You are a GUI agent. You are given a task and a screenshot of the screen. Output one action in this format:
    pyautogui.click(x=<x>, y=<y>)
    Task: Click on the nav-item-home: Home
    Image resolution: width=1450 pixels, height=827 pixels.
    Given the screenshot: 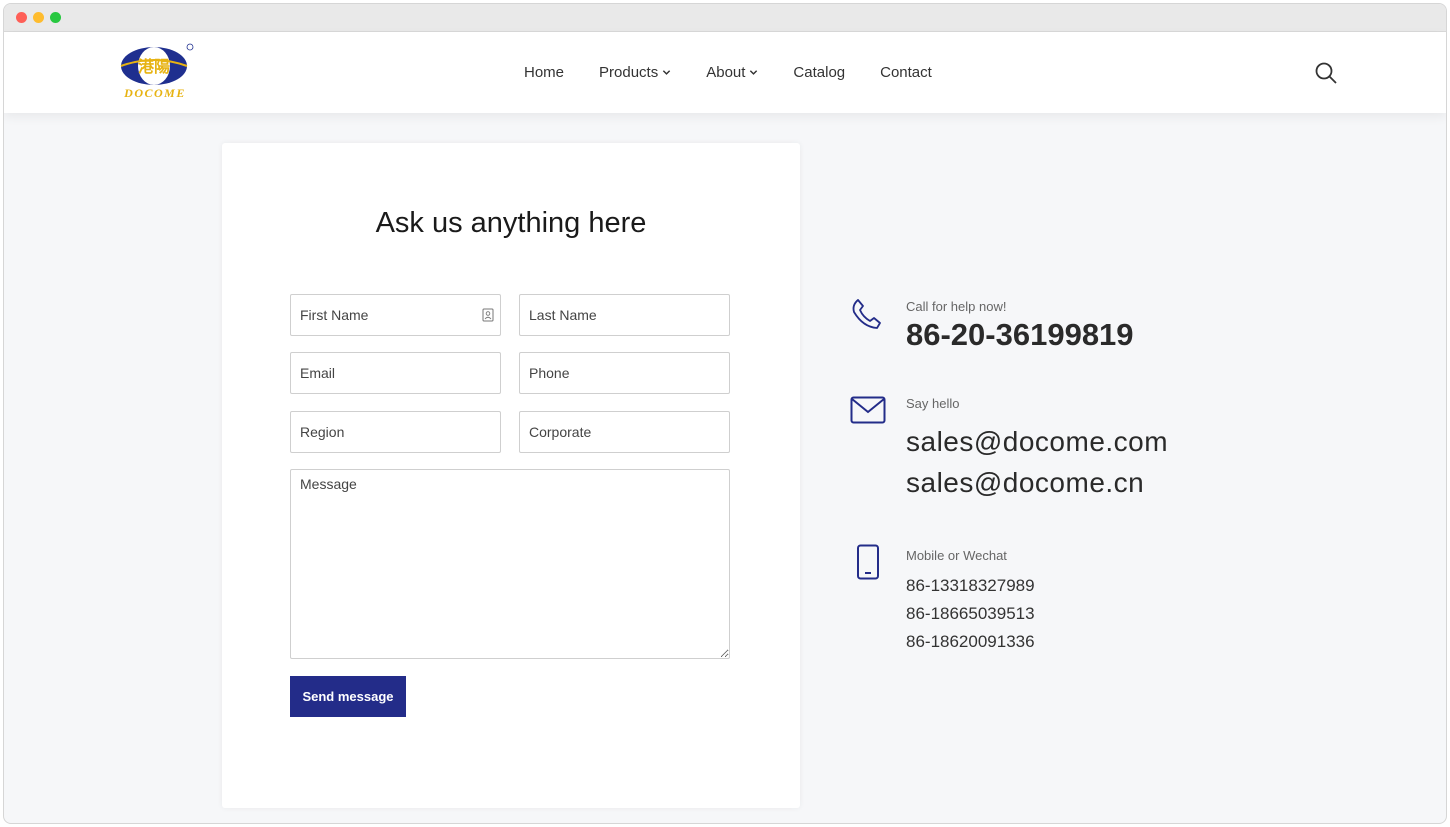 What is the action you would take?
    pyautogui.click(x=544, y=72)
    